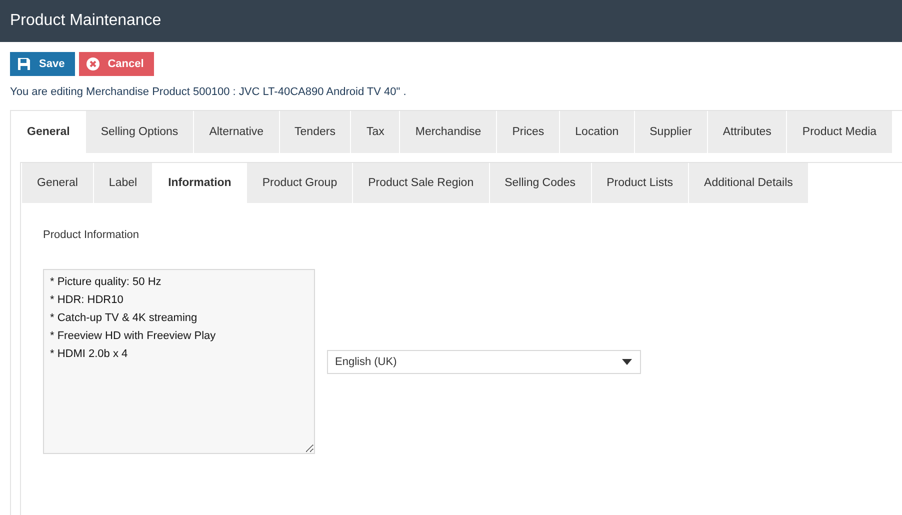 The width and height of the screenshot is (902, 515). What do you see at coordinates (116, 64) in the screenshot?
I see `cancel-button: Cancel` at bounding box center [116, 64].